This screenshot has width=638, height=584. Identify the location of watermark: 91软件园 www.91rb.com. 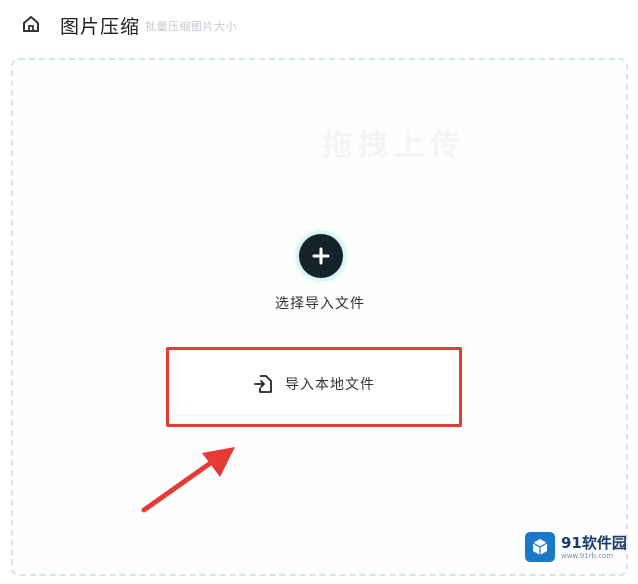
(576, 547).